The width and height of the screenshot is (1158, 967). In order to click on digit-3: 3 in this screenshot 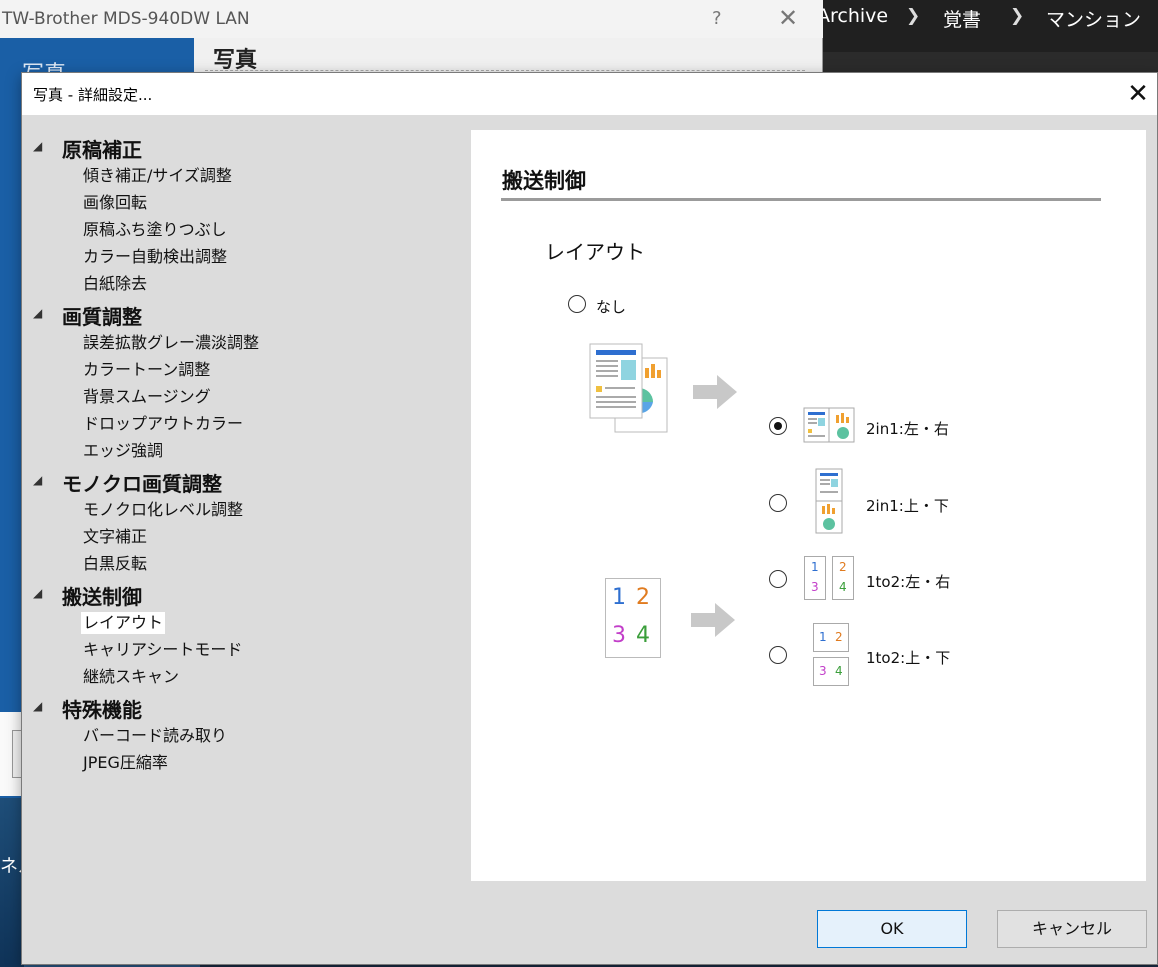, I will do `click(823, 671)`.